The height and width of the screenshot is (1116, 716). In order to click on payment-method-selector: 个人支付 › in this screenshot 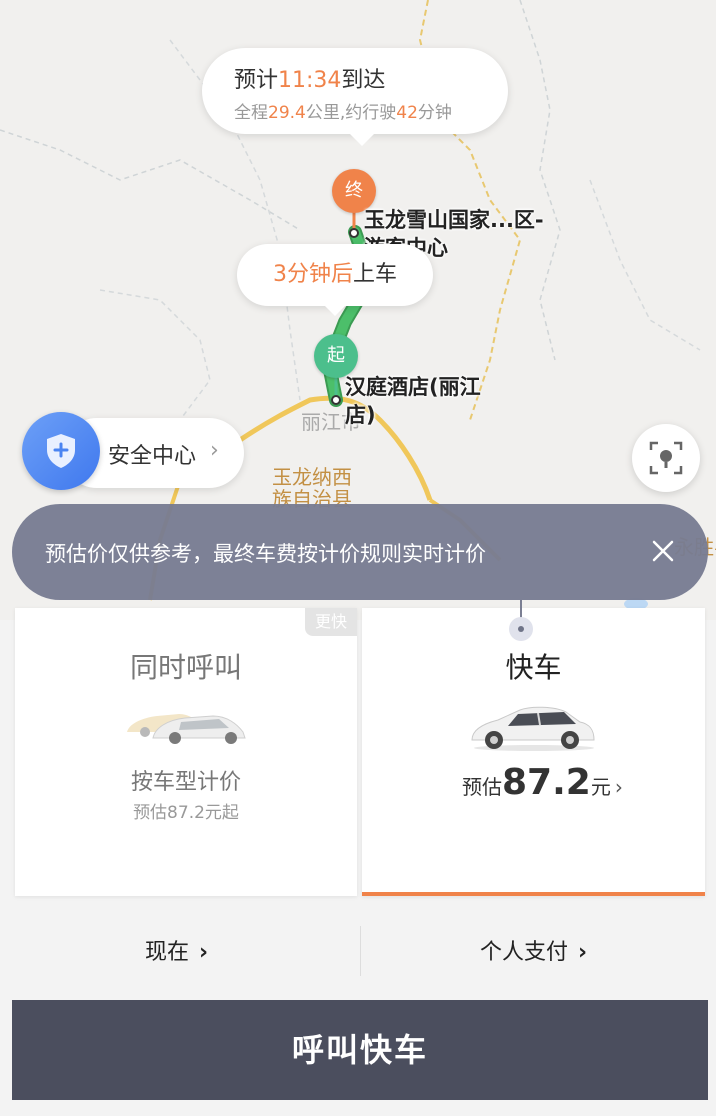, I will do `click(533, 950)`.